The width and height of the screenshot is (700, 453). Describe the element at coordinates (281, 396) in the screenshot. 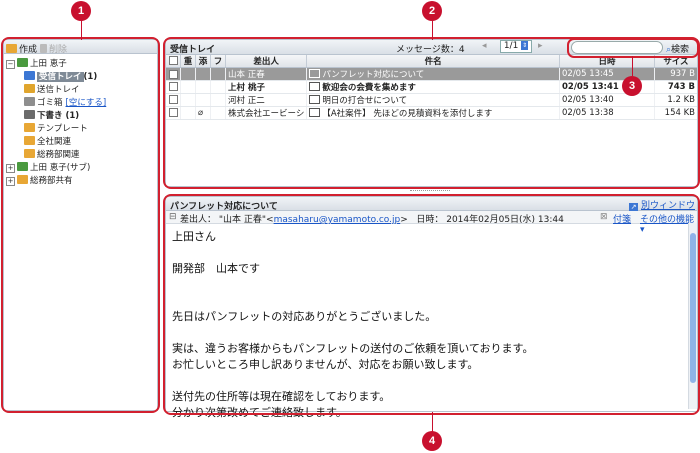

I see `message-line: 送付先の住所等は現在確認をしております。` at that location.